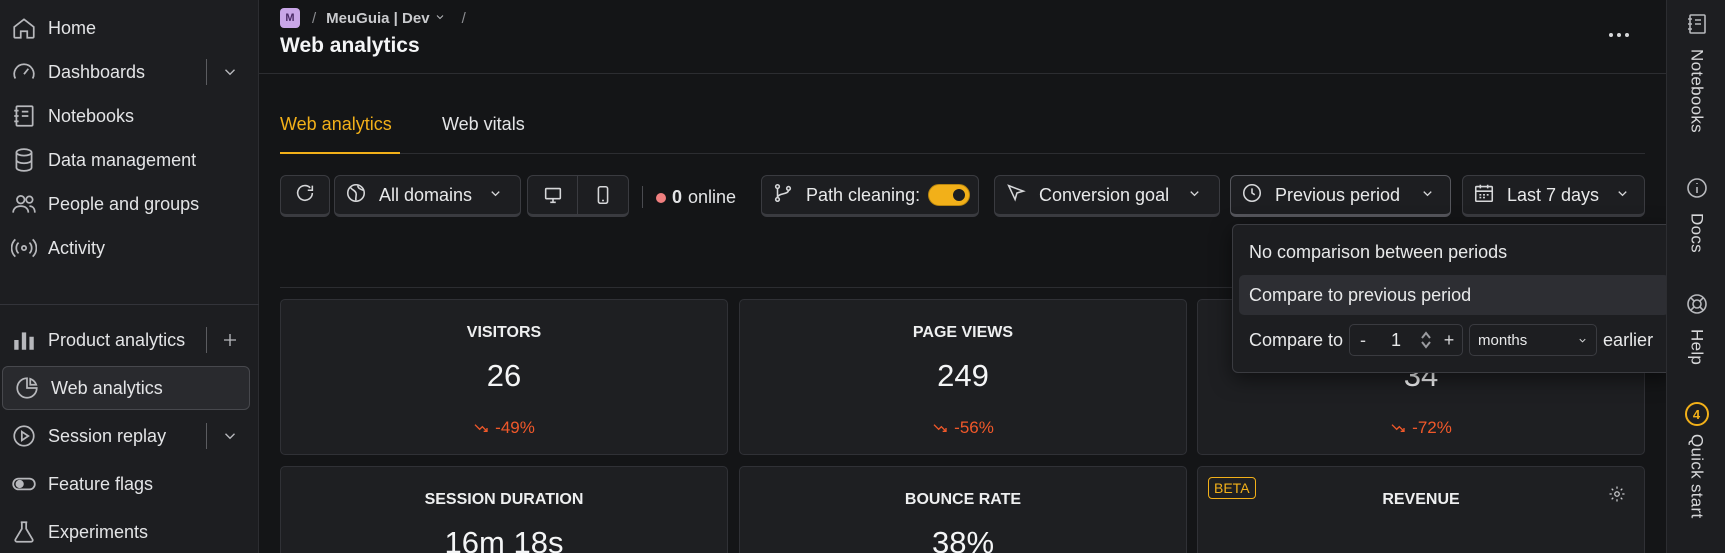 The image size is (1725, 553). What do you see at coordinates (1396, 340) in the screenshot?
I see `compare-amount-input: 1` at bounding box center [1396, 340].